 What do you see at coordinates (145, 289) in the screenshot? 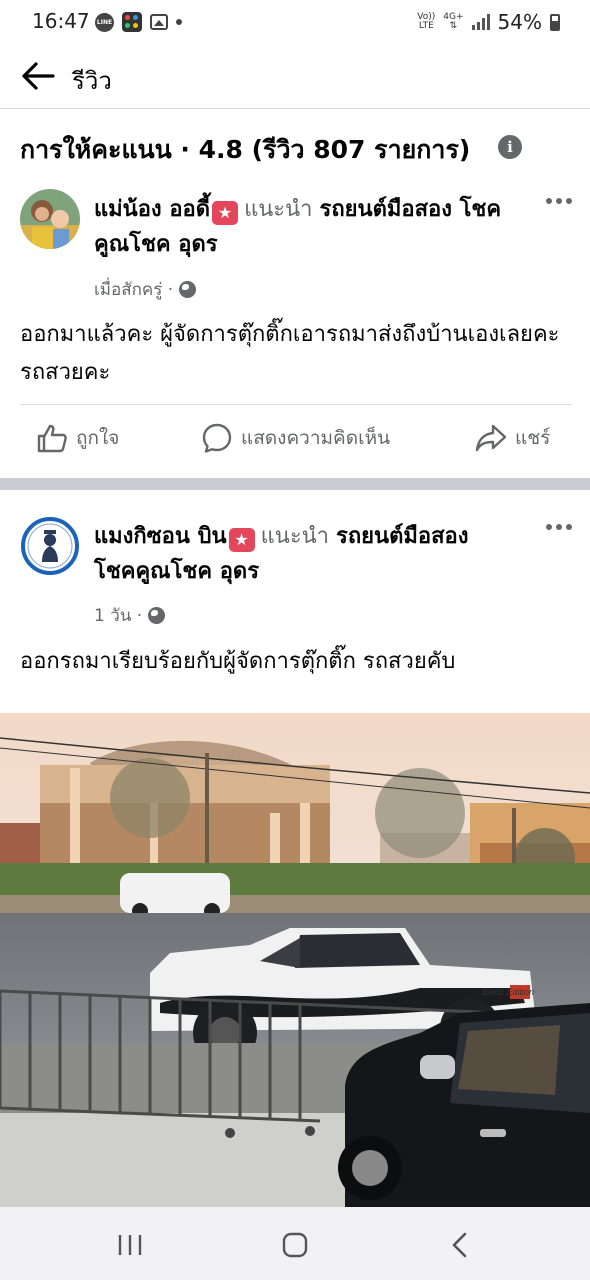
I see `review-time: เมื่อสักครู่ ·` at bounding box center [145, 289].